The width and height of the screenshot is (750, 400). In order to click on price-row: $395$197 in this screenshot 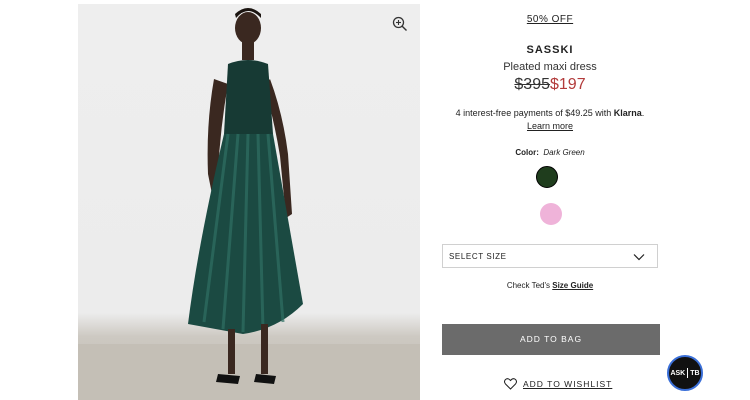, I will do `click(550, 85)`.